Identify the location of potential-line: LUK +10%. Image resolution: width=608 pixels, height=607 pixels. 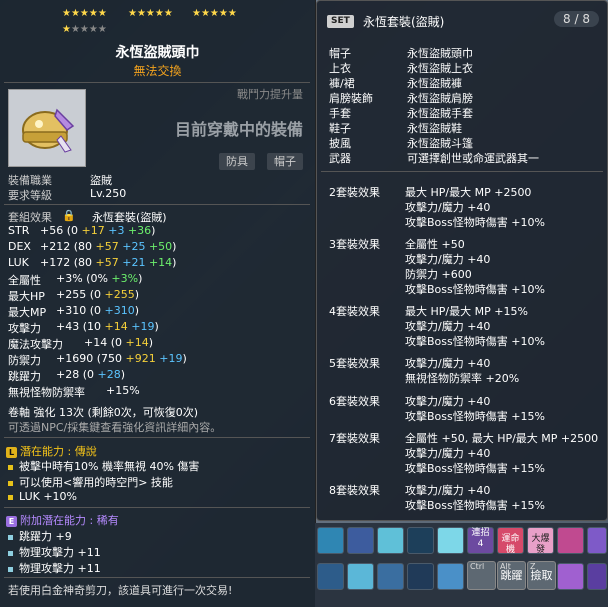
(42, 496).